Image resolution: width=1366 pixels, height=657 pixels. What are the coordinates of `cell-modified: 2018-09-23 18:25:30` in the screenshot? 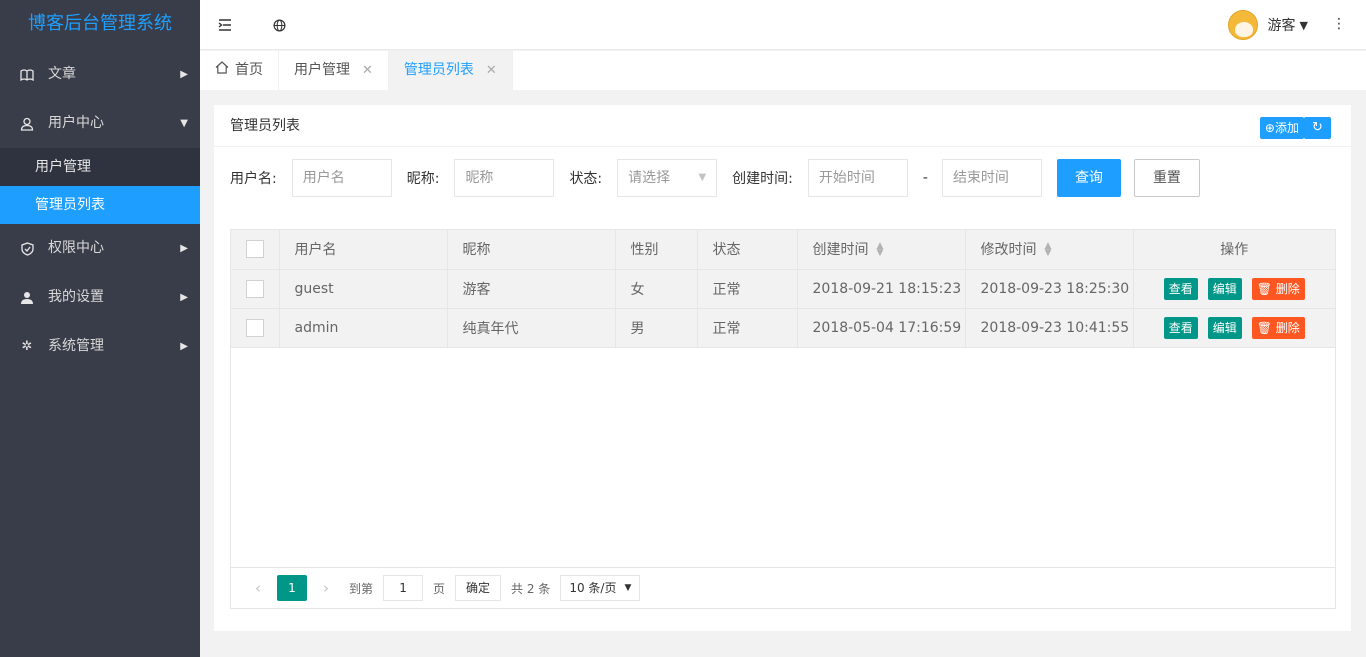 It's located at (1049, 289).